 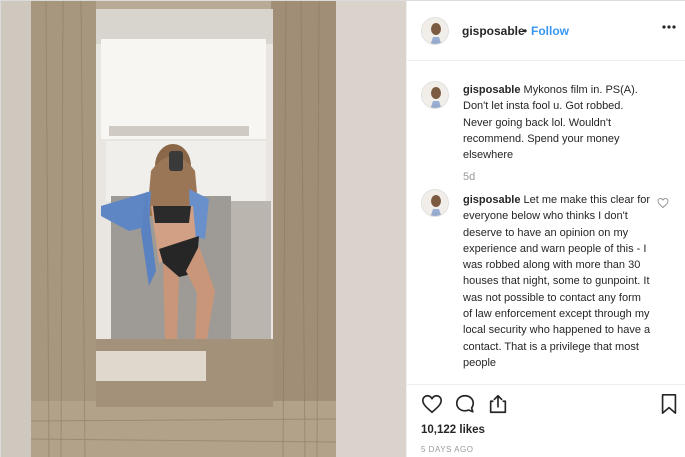 What do you see at coordinates (498, 406) in the screenshot?
I see `share-icon` at bounding box center [498, 406].